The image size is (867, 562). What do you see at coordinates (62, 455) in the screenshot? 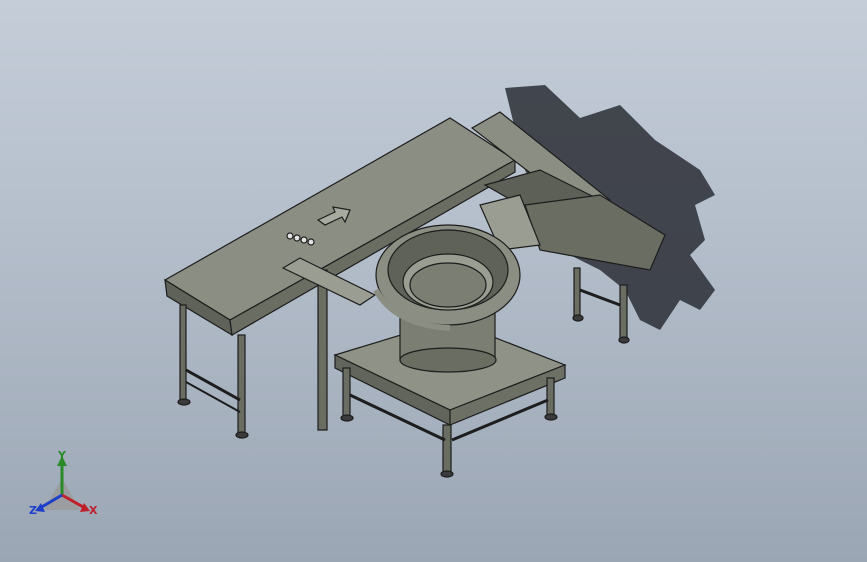
I see `y-axis-label: Y` at bounding box center [62, 455].